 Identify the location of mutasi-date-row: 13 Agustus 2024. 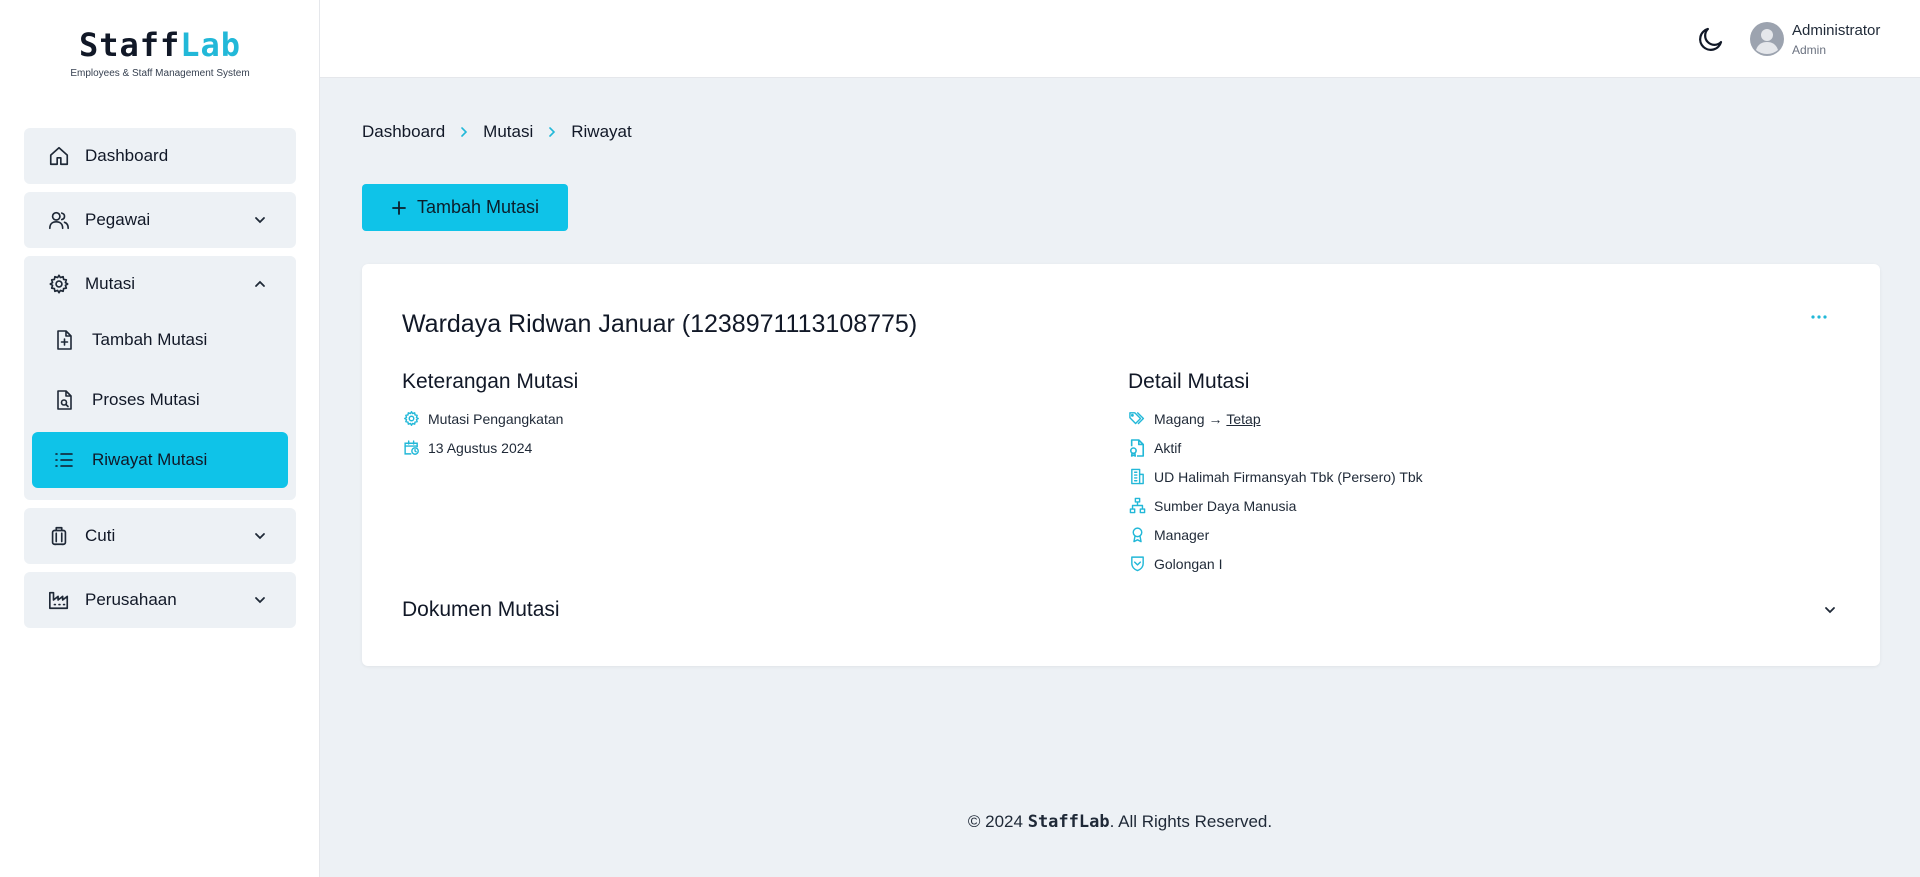
(490, 447).